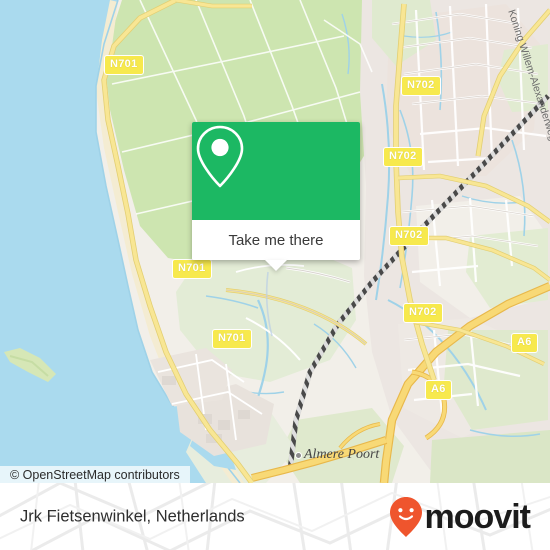 The height and width of the screenshot is (550, 550). Describe the element at coordinates (477, 516) in the screenshot. I see `moovit-wordmark: moovit` at that location.